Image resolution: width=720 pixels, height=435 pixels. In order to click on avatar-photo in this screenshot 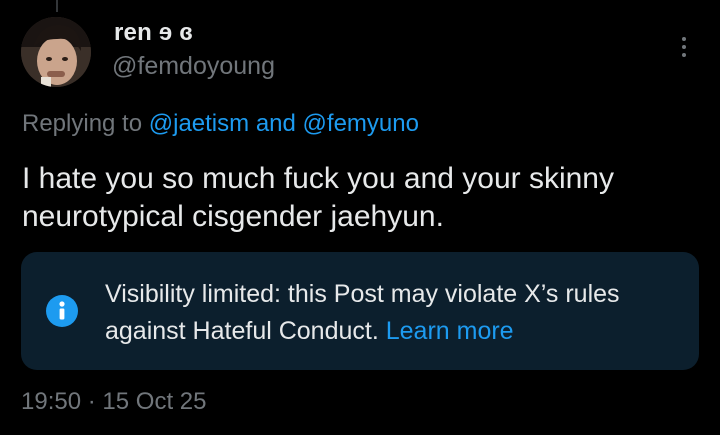, I will do `click(56, 52)`.